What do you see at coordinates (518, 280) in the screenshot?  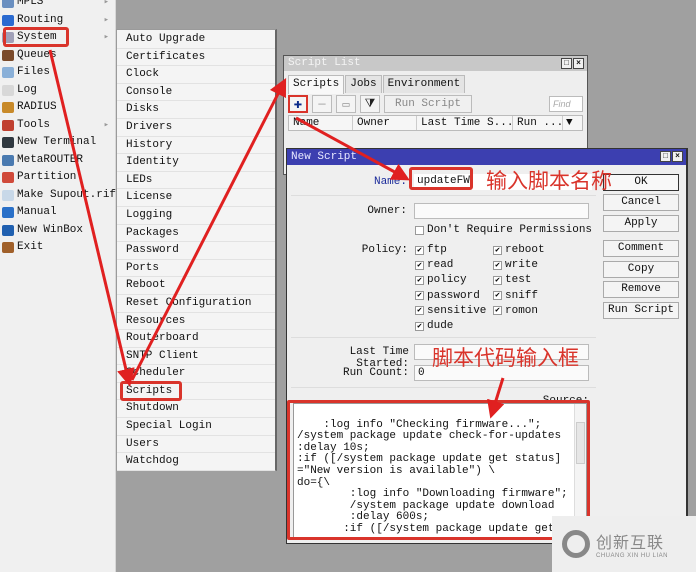 I see `policy-label: test` at bounding box center [518, 280].